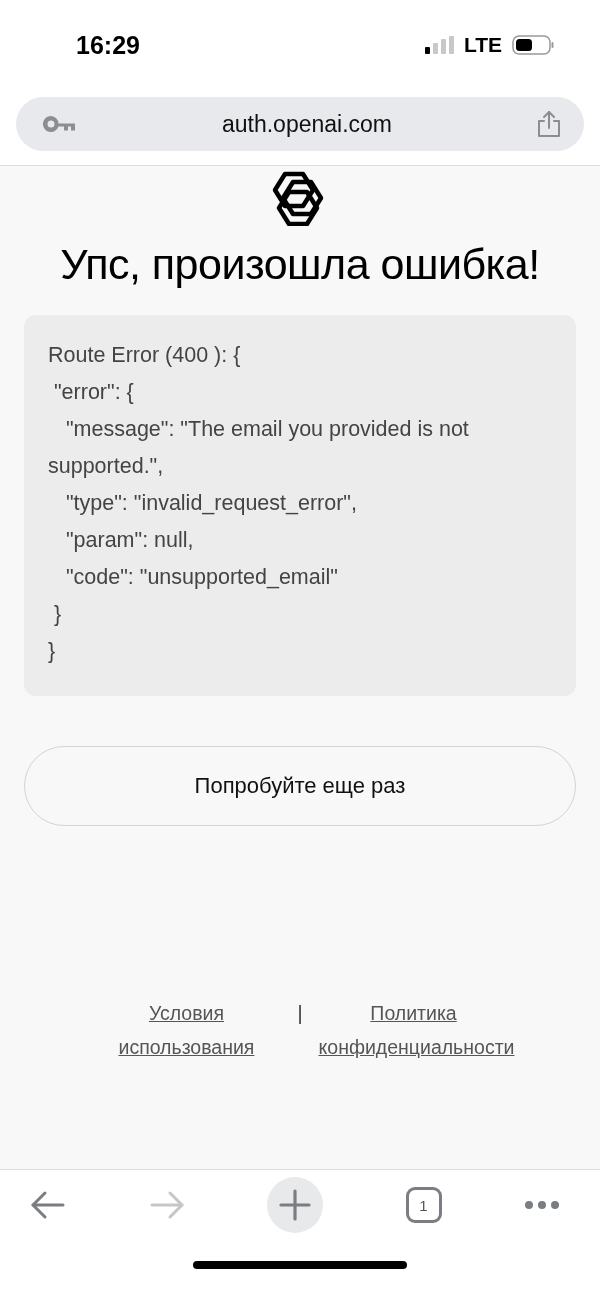 This screenshot has width=600, height=1300. What do you see at coordinates (423, 1205) in the screenshot?
I see `tab-count-button: 1` at bounding box center [423, 1205].